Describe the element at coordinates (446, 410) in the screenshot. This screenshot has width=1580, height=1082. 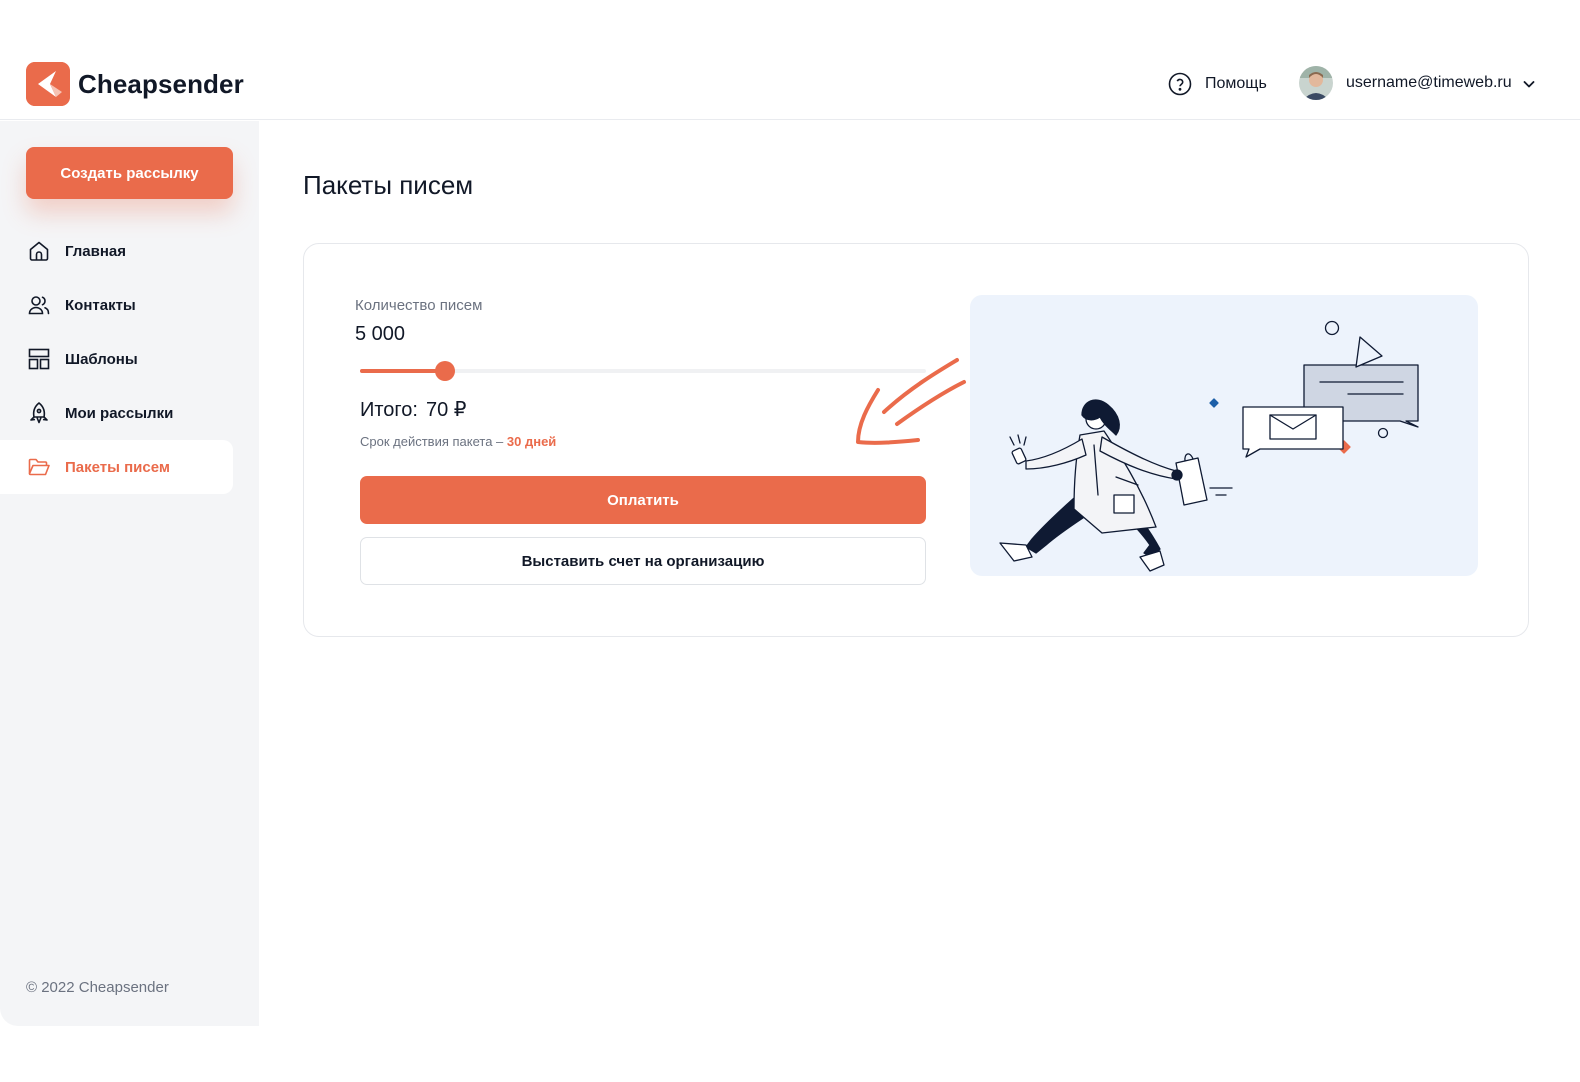
I see `total-value: 70 ₽` at that location.